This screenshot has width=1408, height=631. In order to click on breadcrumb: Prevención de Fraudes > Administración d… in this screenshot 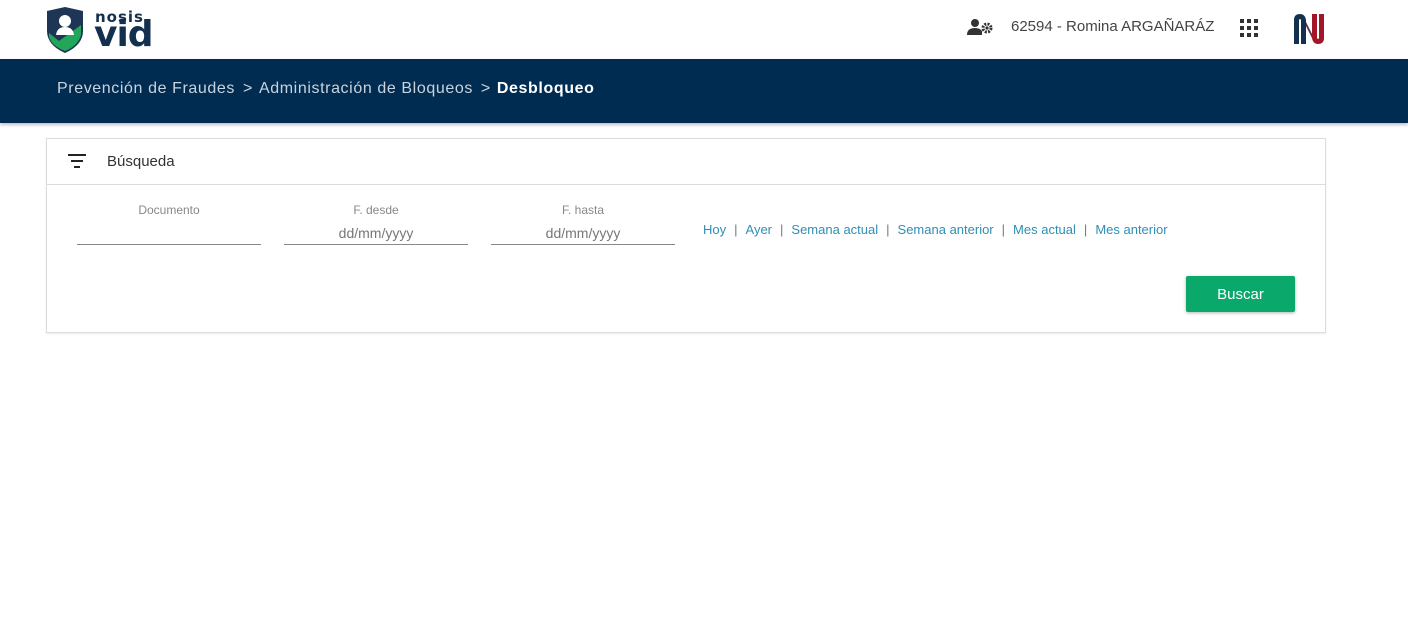, I will do `click(325, 89)`.